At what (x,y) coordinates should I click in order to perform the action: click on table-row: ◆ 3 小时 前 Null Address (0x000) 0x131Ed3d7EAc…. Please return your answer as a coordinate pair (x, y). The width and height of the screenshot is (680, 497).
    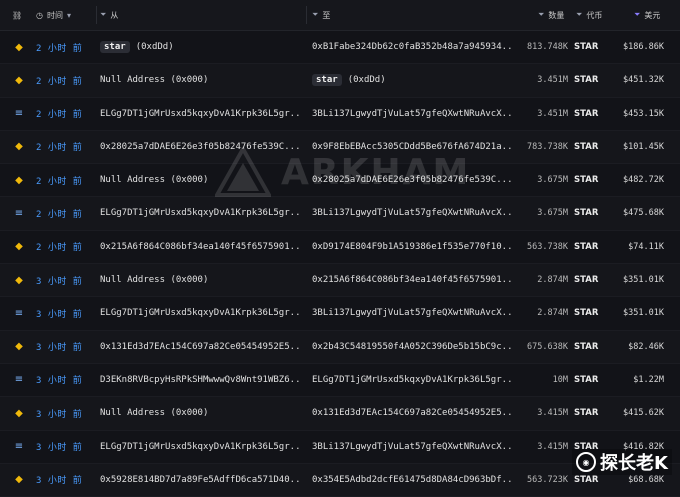
    Looking at the image, I should click on (340, 414).